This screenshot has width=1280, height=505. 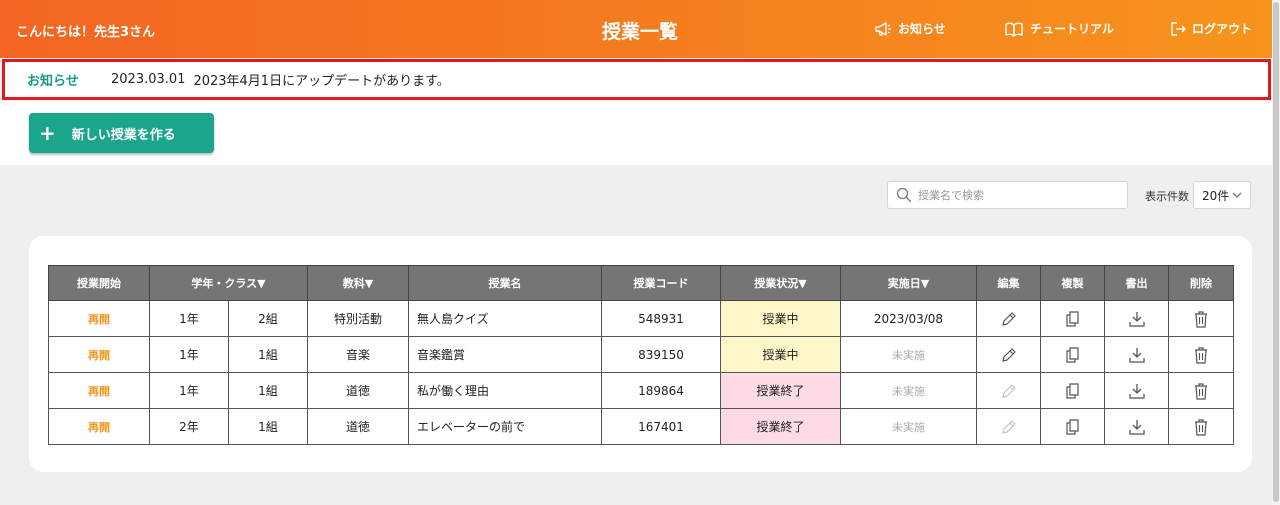 What do you see at coordinates (780, 283) in the screenshot?
I see `header-status: 授業状況▼` at bounding box center [780, 283].